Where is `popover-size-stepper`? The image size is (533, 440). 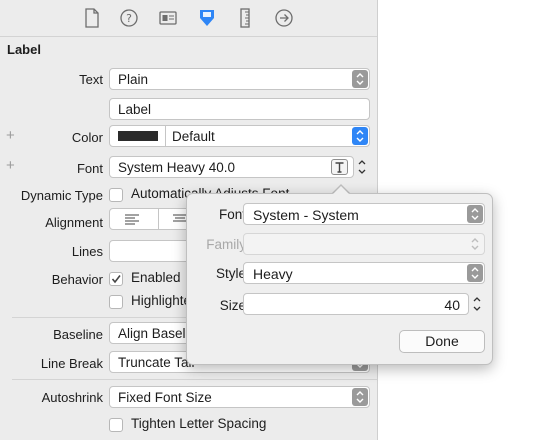
popover-size-stepper is located at coordinates (477, 304).